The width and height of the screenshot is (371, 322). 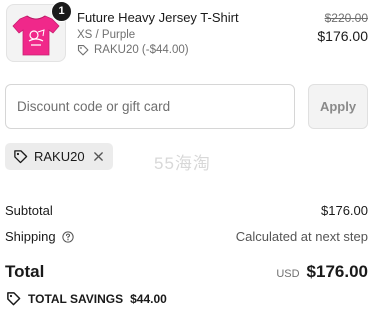 What do you see at coordinates (61, 11) in the screenshot?
I see `quantity-badge: 1` at bounding box center [61, 11].